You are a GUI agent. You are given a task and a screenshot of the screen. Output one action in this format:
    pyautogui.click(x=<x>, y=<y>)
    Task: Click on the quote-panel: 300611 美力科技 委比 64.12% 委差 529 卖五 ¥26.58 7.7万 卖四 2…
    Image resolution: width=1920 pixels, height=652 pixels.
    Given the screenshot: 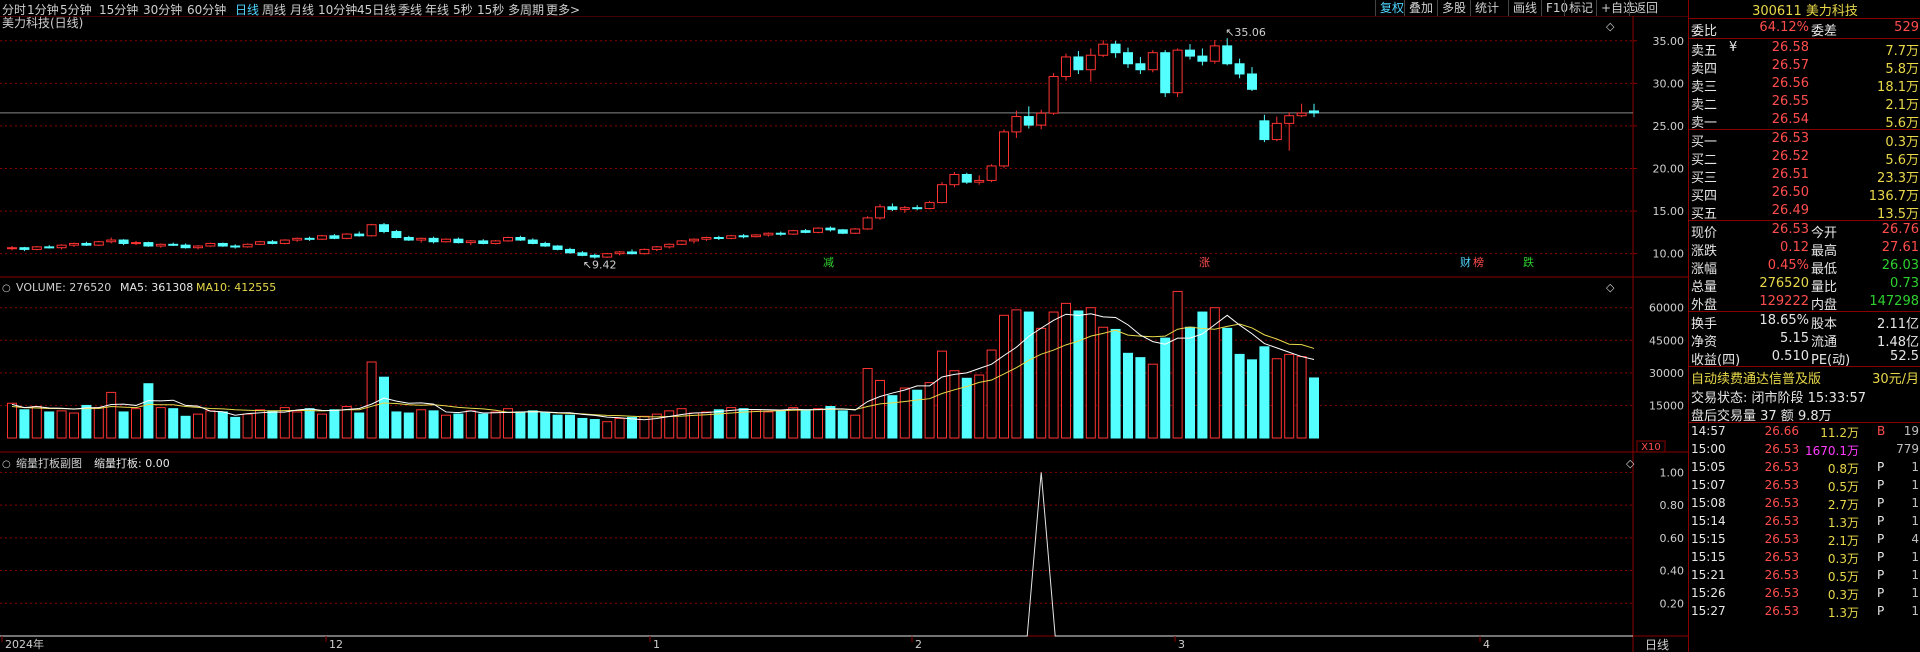 What is the action you would take?
    pyautogui.click(x=1804, y=326)
    